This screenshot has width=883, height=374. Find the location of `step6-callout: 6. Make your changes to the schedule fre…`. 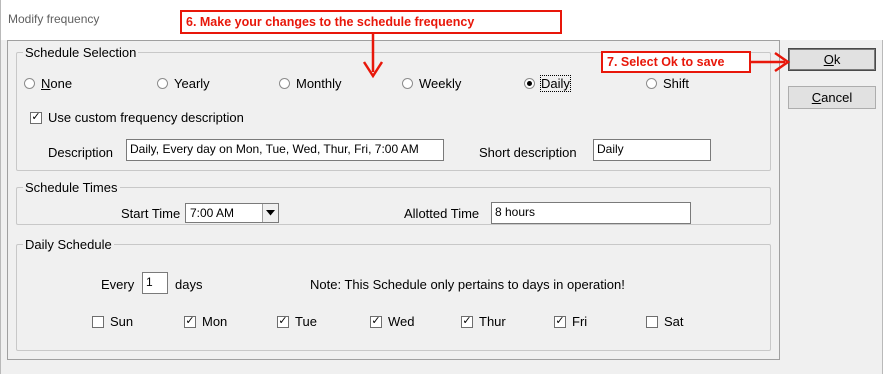

step6-callout: 6. Make your changes to the schedule fre… is located at coordinates (371, 22).